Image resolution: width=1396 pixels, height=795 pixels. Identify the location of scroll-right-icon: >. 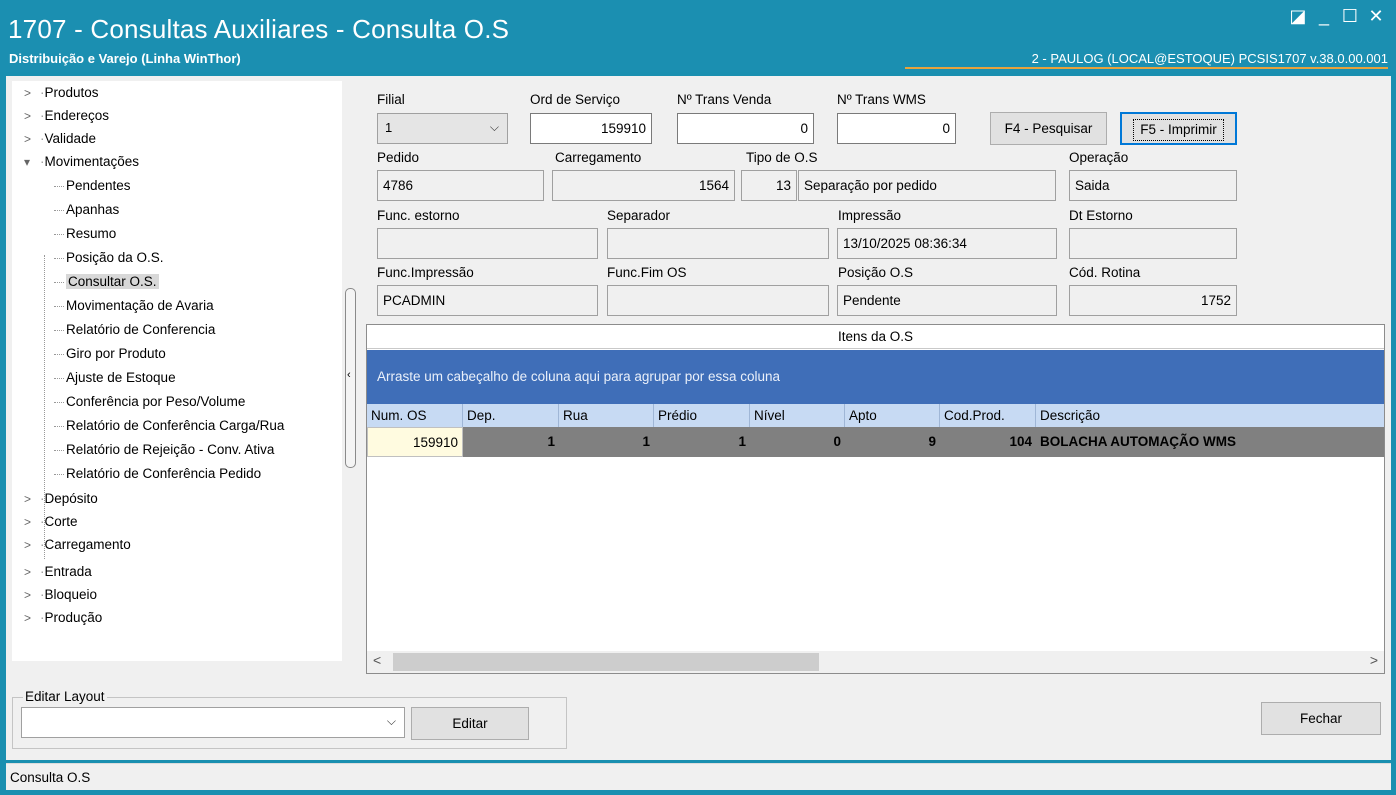
(1374, 660).